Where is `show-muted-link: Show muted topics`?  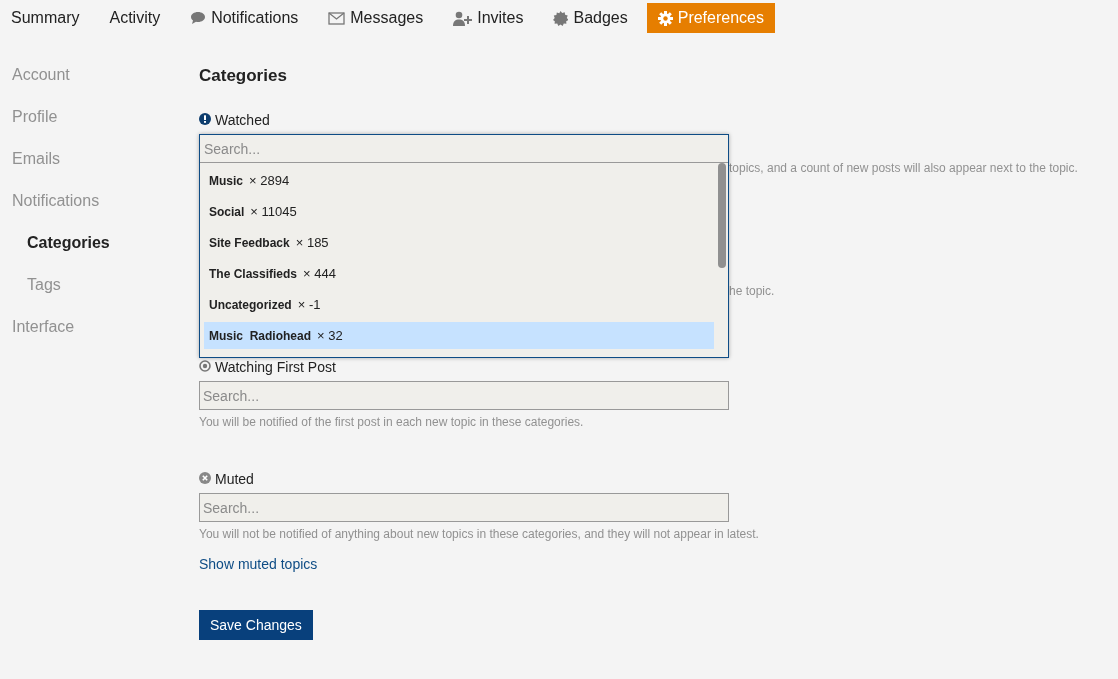 show-muted-link: Show muted topics is located at coordinates (258, 564).